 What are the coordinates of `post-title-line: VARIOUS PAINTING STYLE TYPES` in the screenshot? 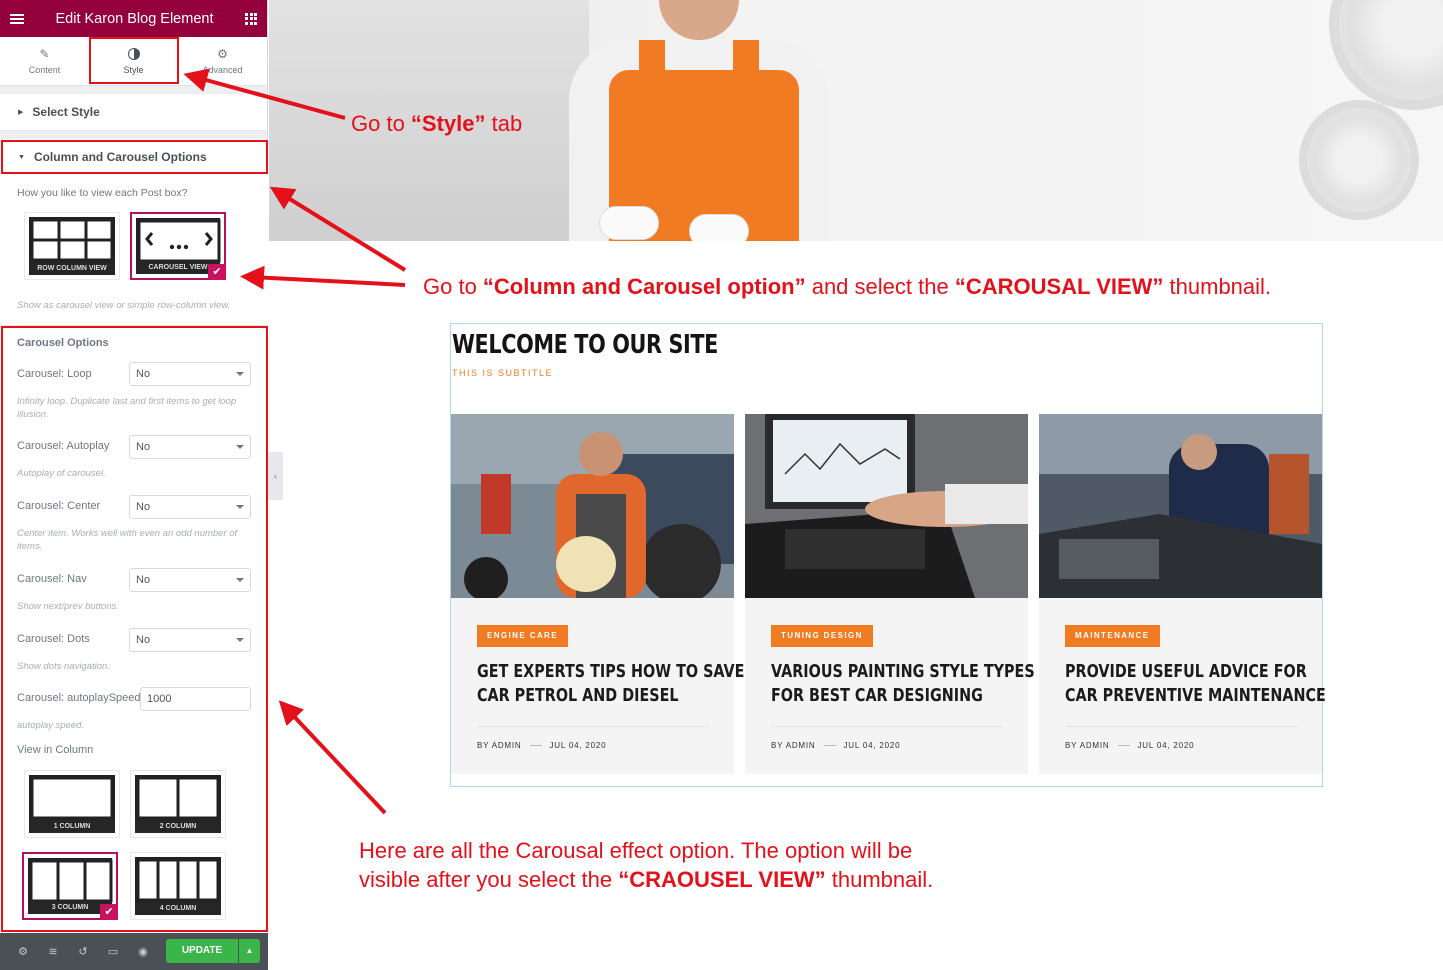 It's located at (903, 672).